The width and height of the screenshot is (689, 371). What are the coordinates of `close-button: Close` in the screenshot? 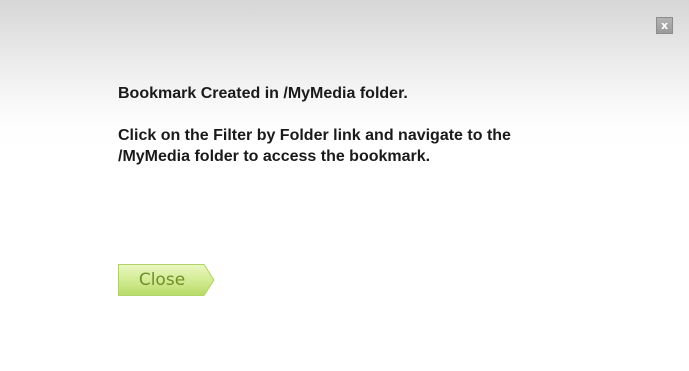 It's located at (166, 280).